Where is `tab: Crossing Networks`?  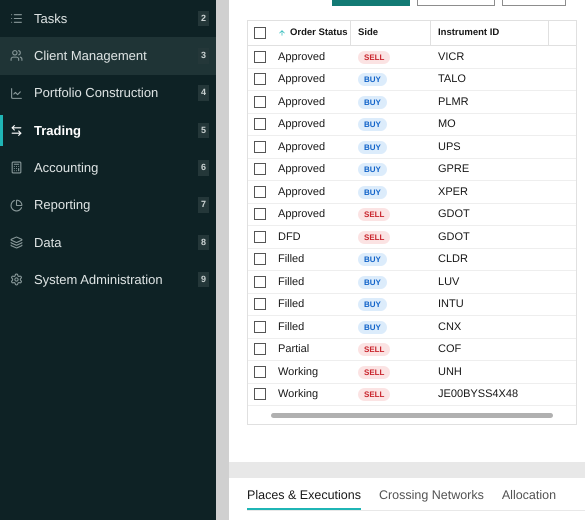 tab: Crossing Networks is located at coordinates (431, 496).